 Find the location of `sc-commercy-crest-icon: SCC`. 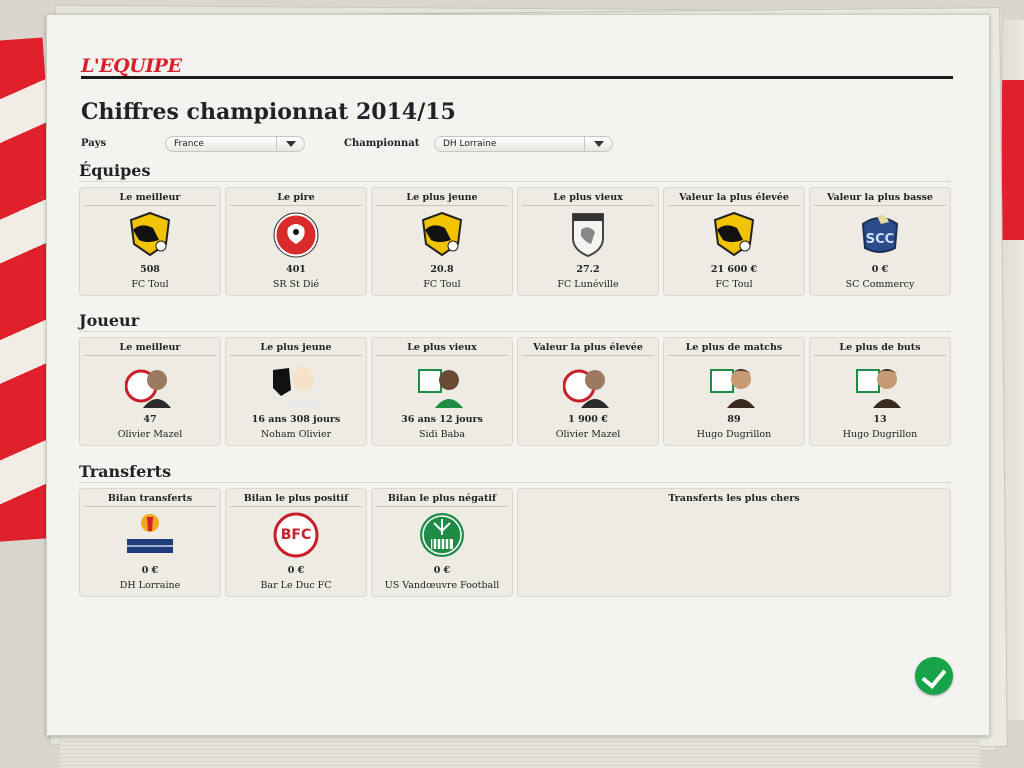

sc-commercy-crest-icon: SCC is located at coordinates (880, 234).